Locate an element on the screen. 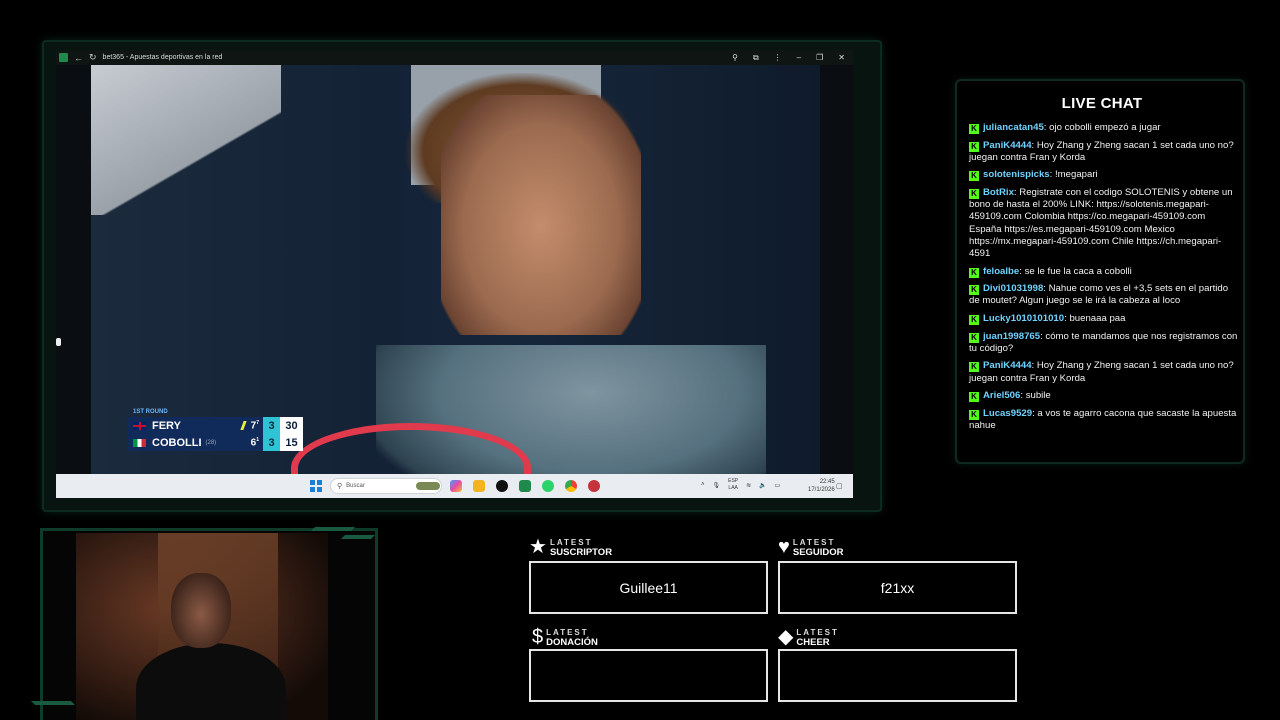 This screenshot has height=720, width=1280. dollar-icon: $ is located at coordinates (538, 637).